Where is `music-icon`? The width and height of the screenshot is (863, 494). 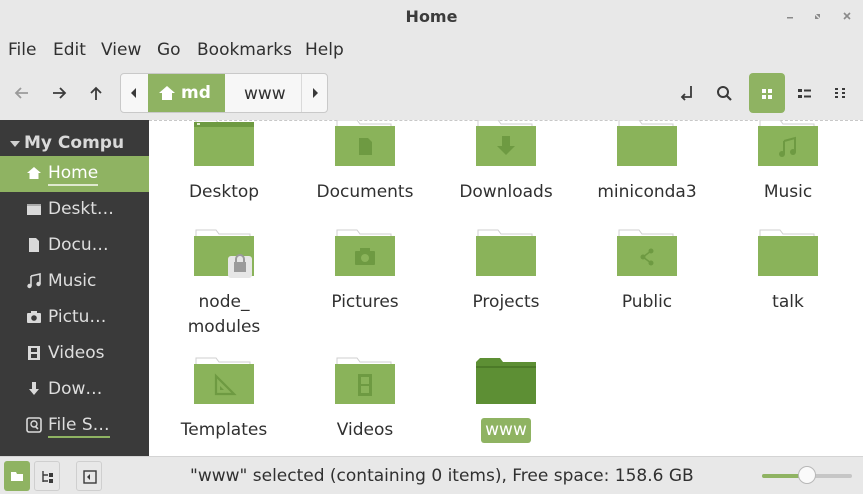 music-icon is located at coordinates (34, 281).